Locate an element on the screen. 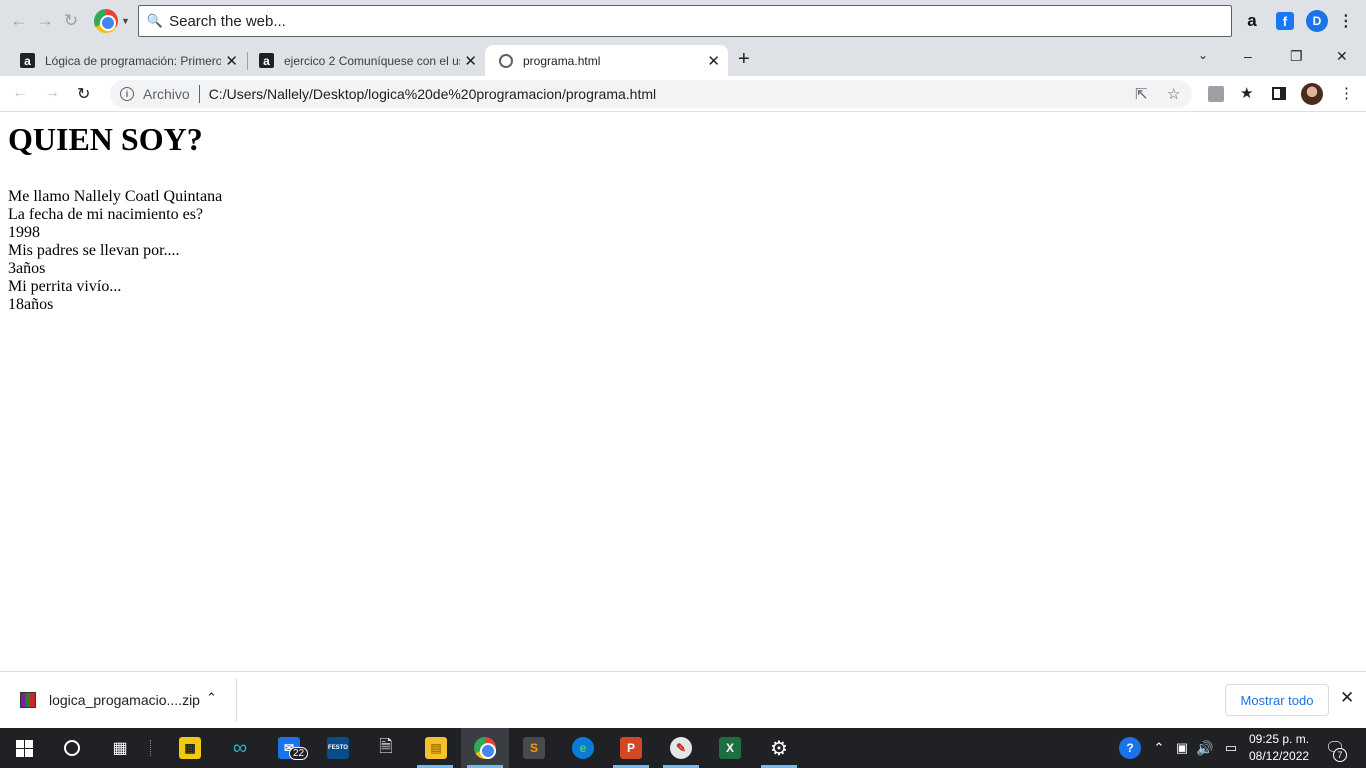  search-box: 🔍 is located at coordinates (684, 21).